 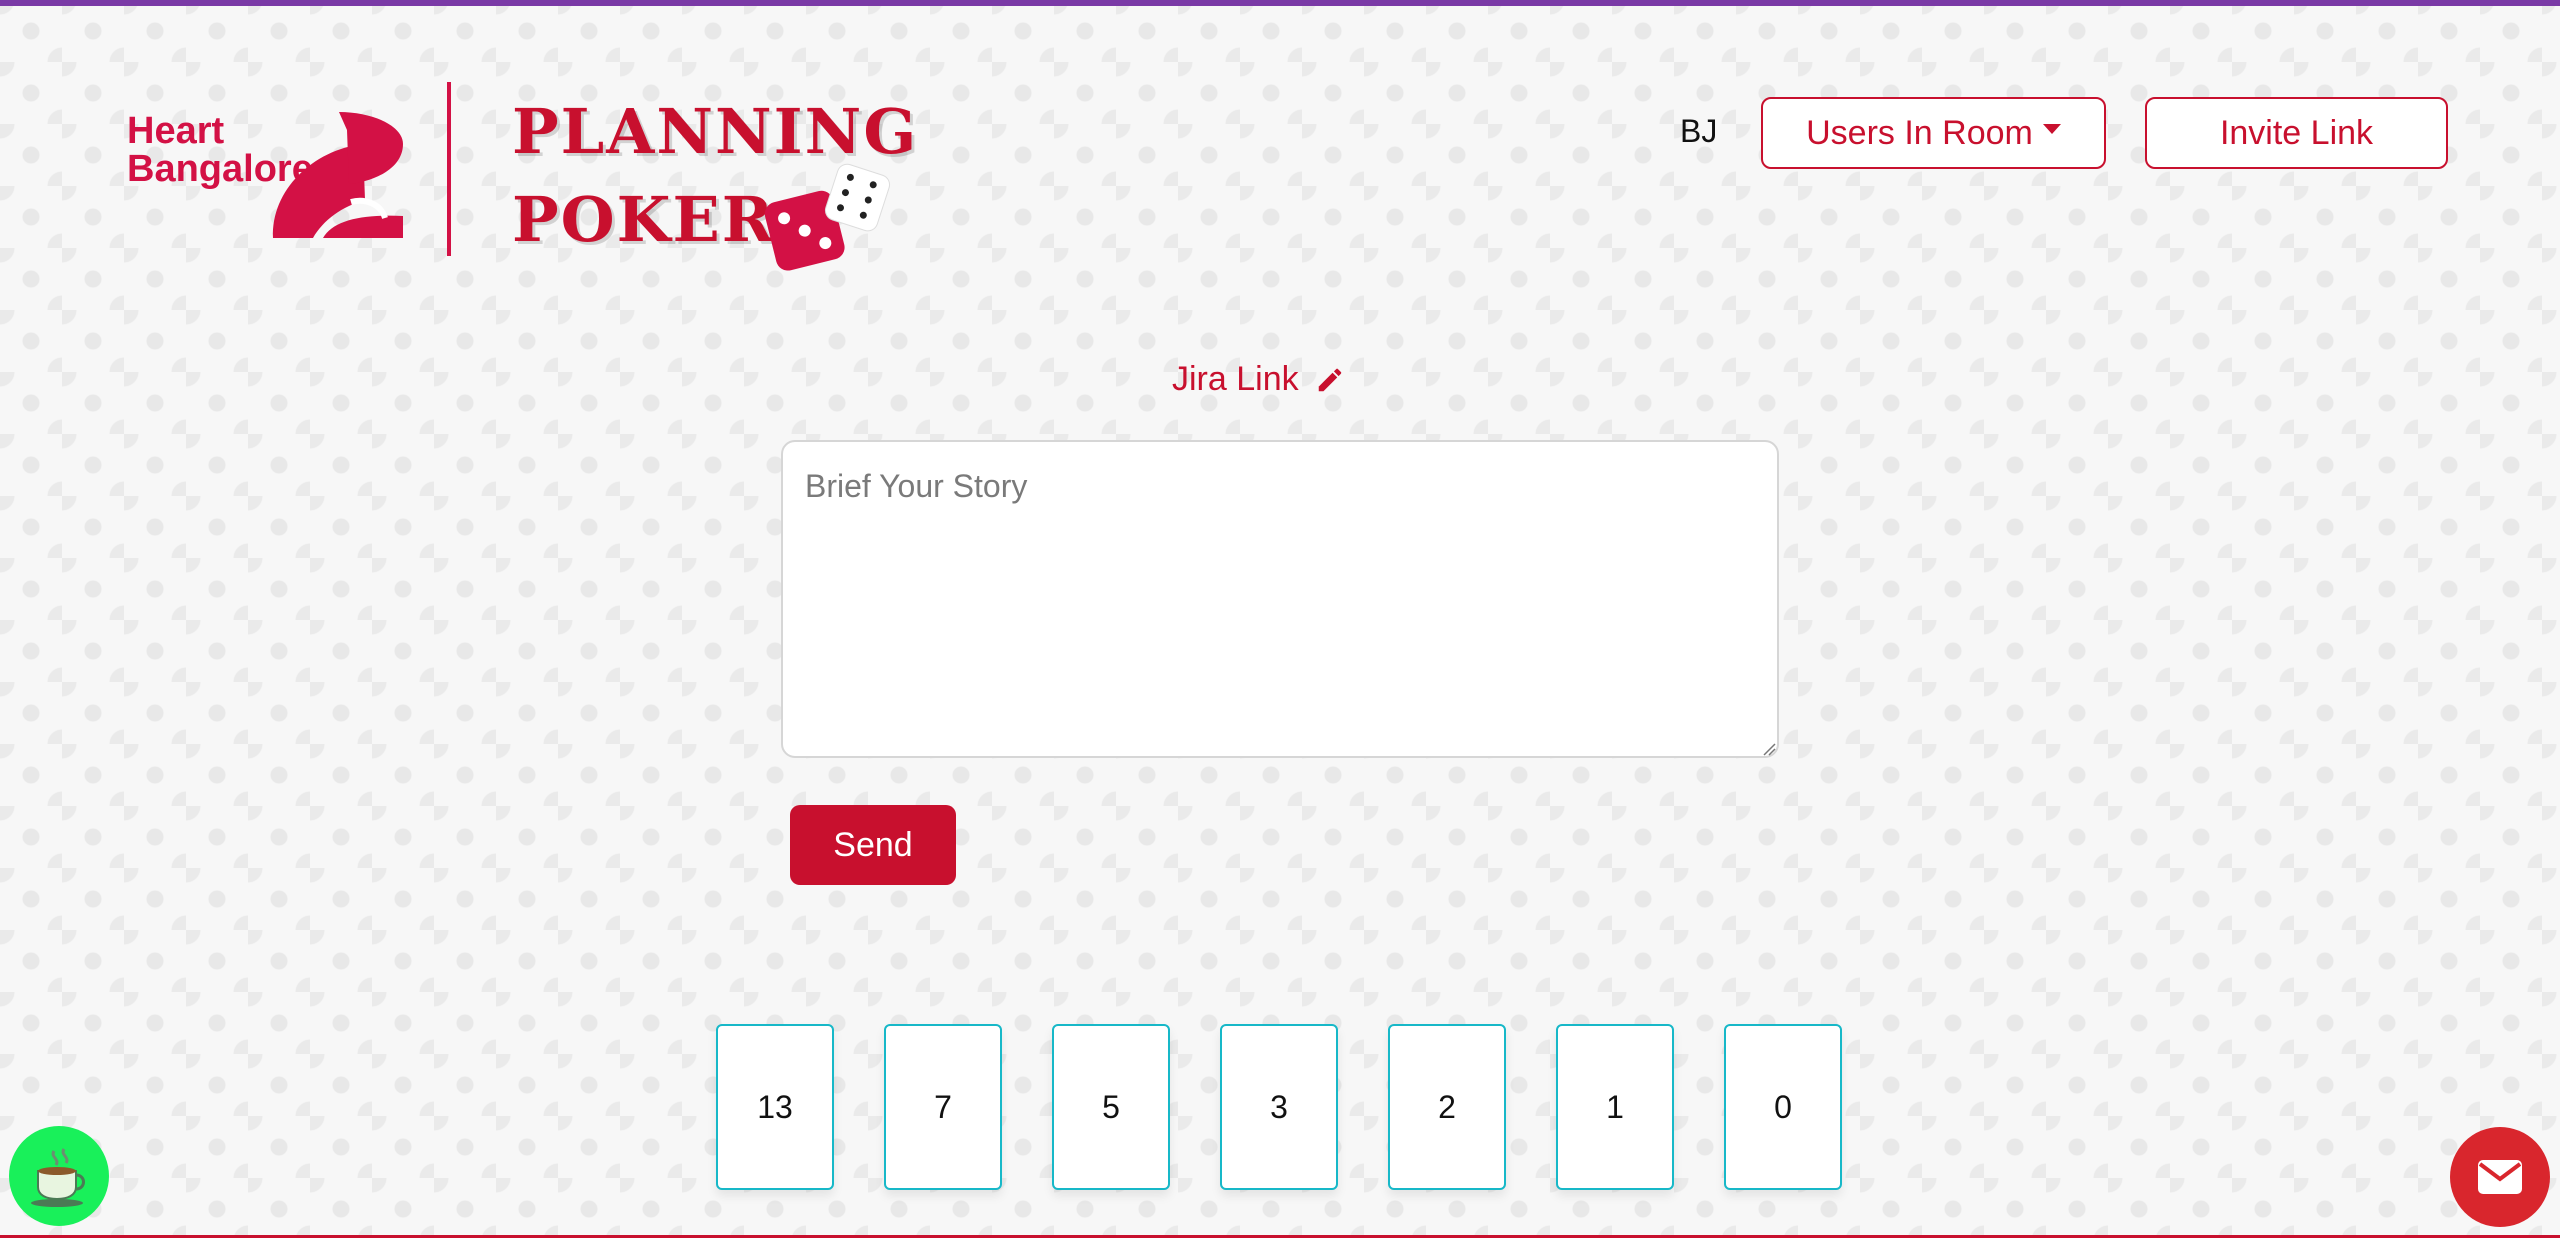 I want to click on send-label: Send, so click(x=873, y=844).